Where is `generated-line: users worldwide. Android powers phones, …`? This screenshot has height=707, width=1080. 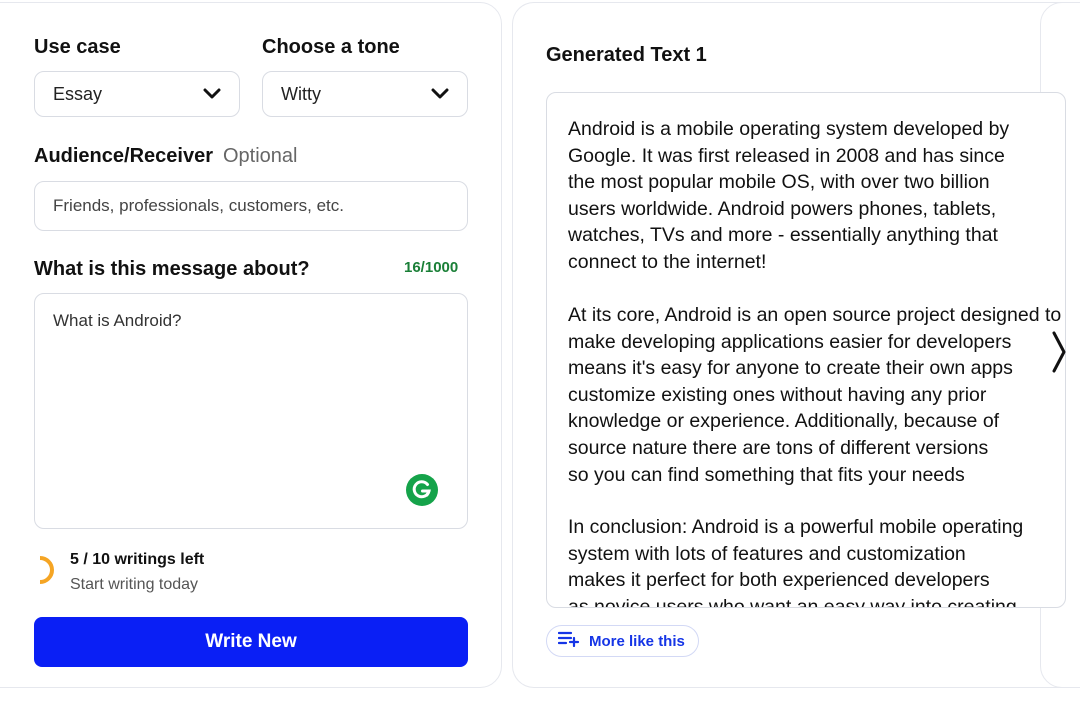 generated-line: users worldwide. Android powers phones, … is located at coordinates (782, 208).